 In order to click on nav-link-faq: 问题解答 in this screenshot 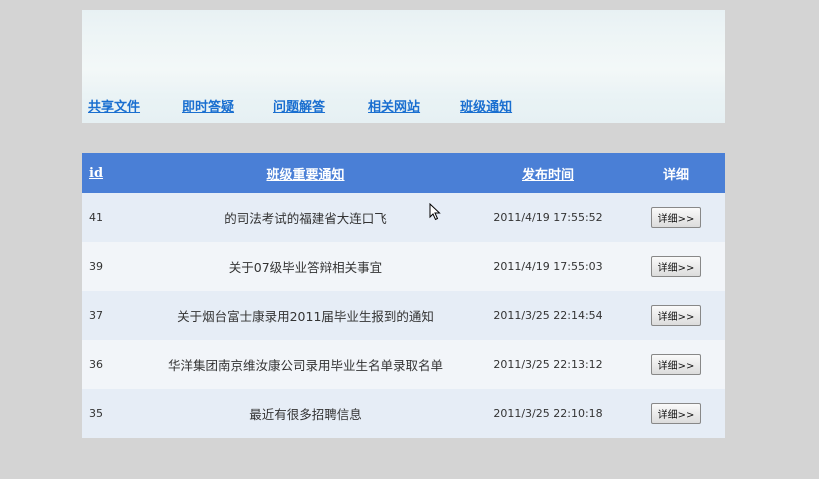, I will do `click(299, 105)`.